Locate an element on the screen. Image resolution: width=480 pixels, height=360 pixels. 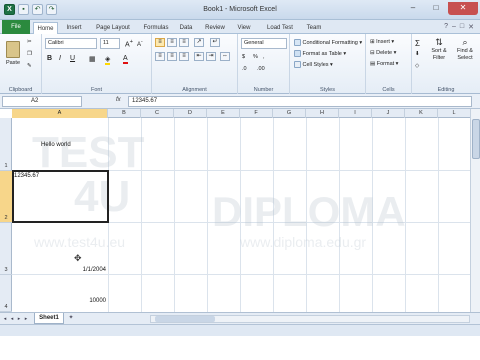
column-header-f: F is located at coordinates (256, 113).